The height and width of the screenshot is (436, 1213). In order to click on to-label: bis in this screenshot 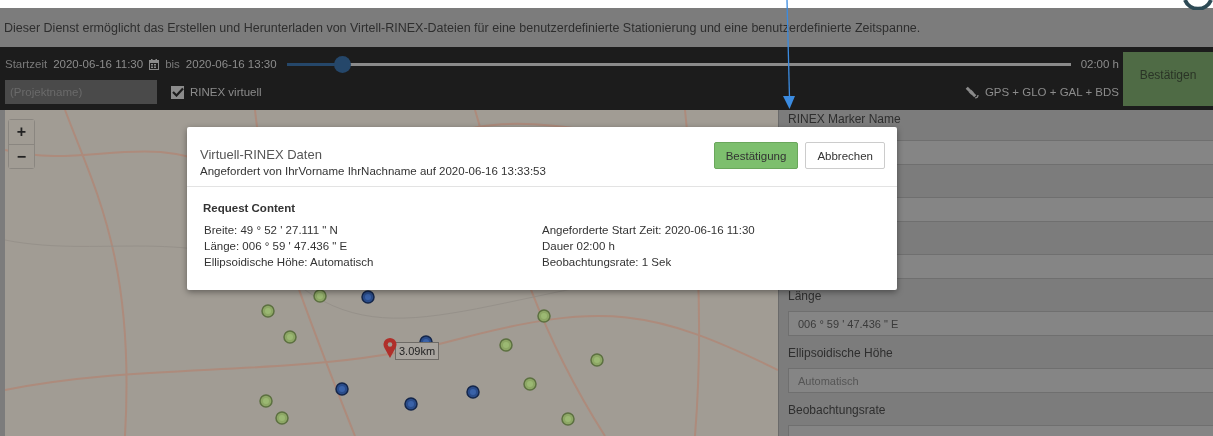, I will do `click(172, 64)`.